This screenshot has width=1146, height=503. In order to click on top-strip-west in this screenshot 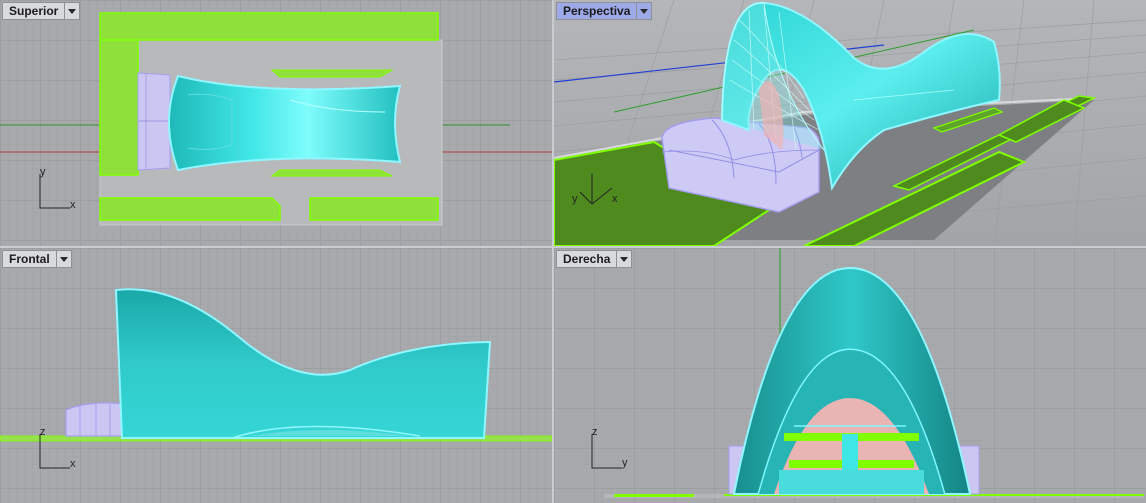, I will do `click(119, 107)`.